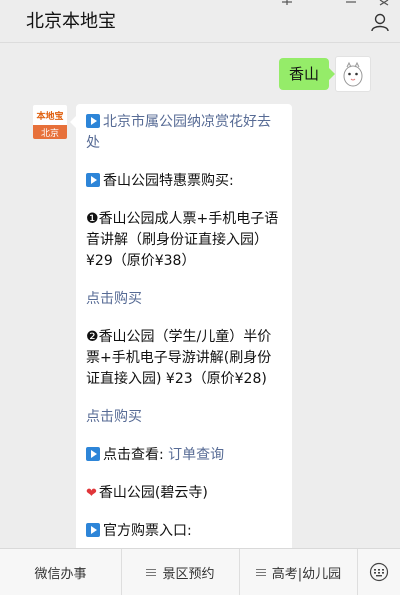  What do you see at coordinates (384, 3) in the screenshot?
I see `close-icon` at bounding box center [384, 3].